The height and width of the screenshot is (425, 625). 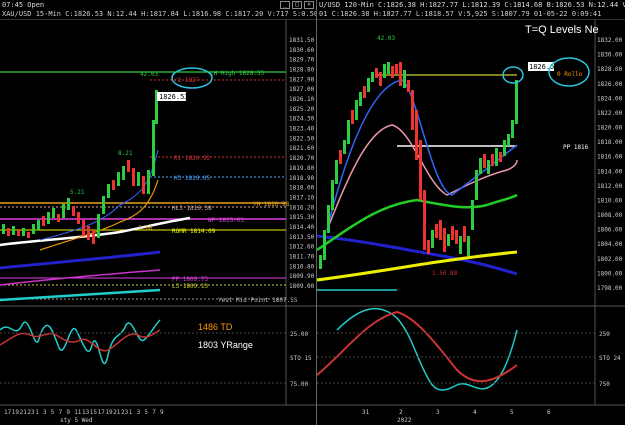 What do you see at coordinates (610, 55) in the screenshot?
I see `y-axis-tick: 1830.00` at bounding box center [610, 55].